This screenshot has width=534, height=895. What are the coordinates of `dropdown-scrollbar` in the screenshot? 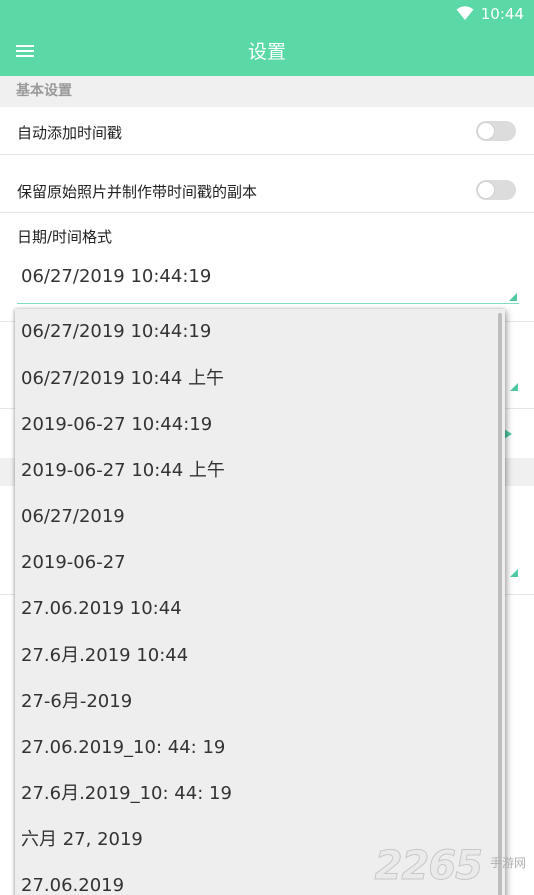 It's located at (500, 604).